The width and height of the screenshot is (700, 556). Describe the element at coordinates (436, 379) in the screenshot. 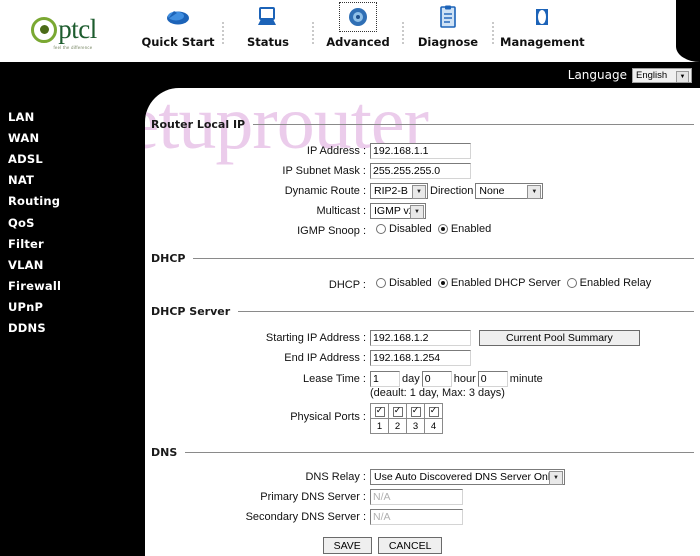

I see `lease-hour-input: 0` at that location.